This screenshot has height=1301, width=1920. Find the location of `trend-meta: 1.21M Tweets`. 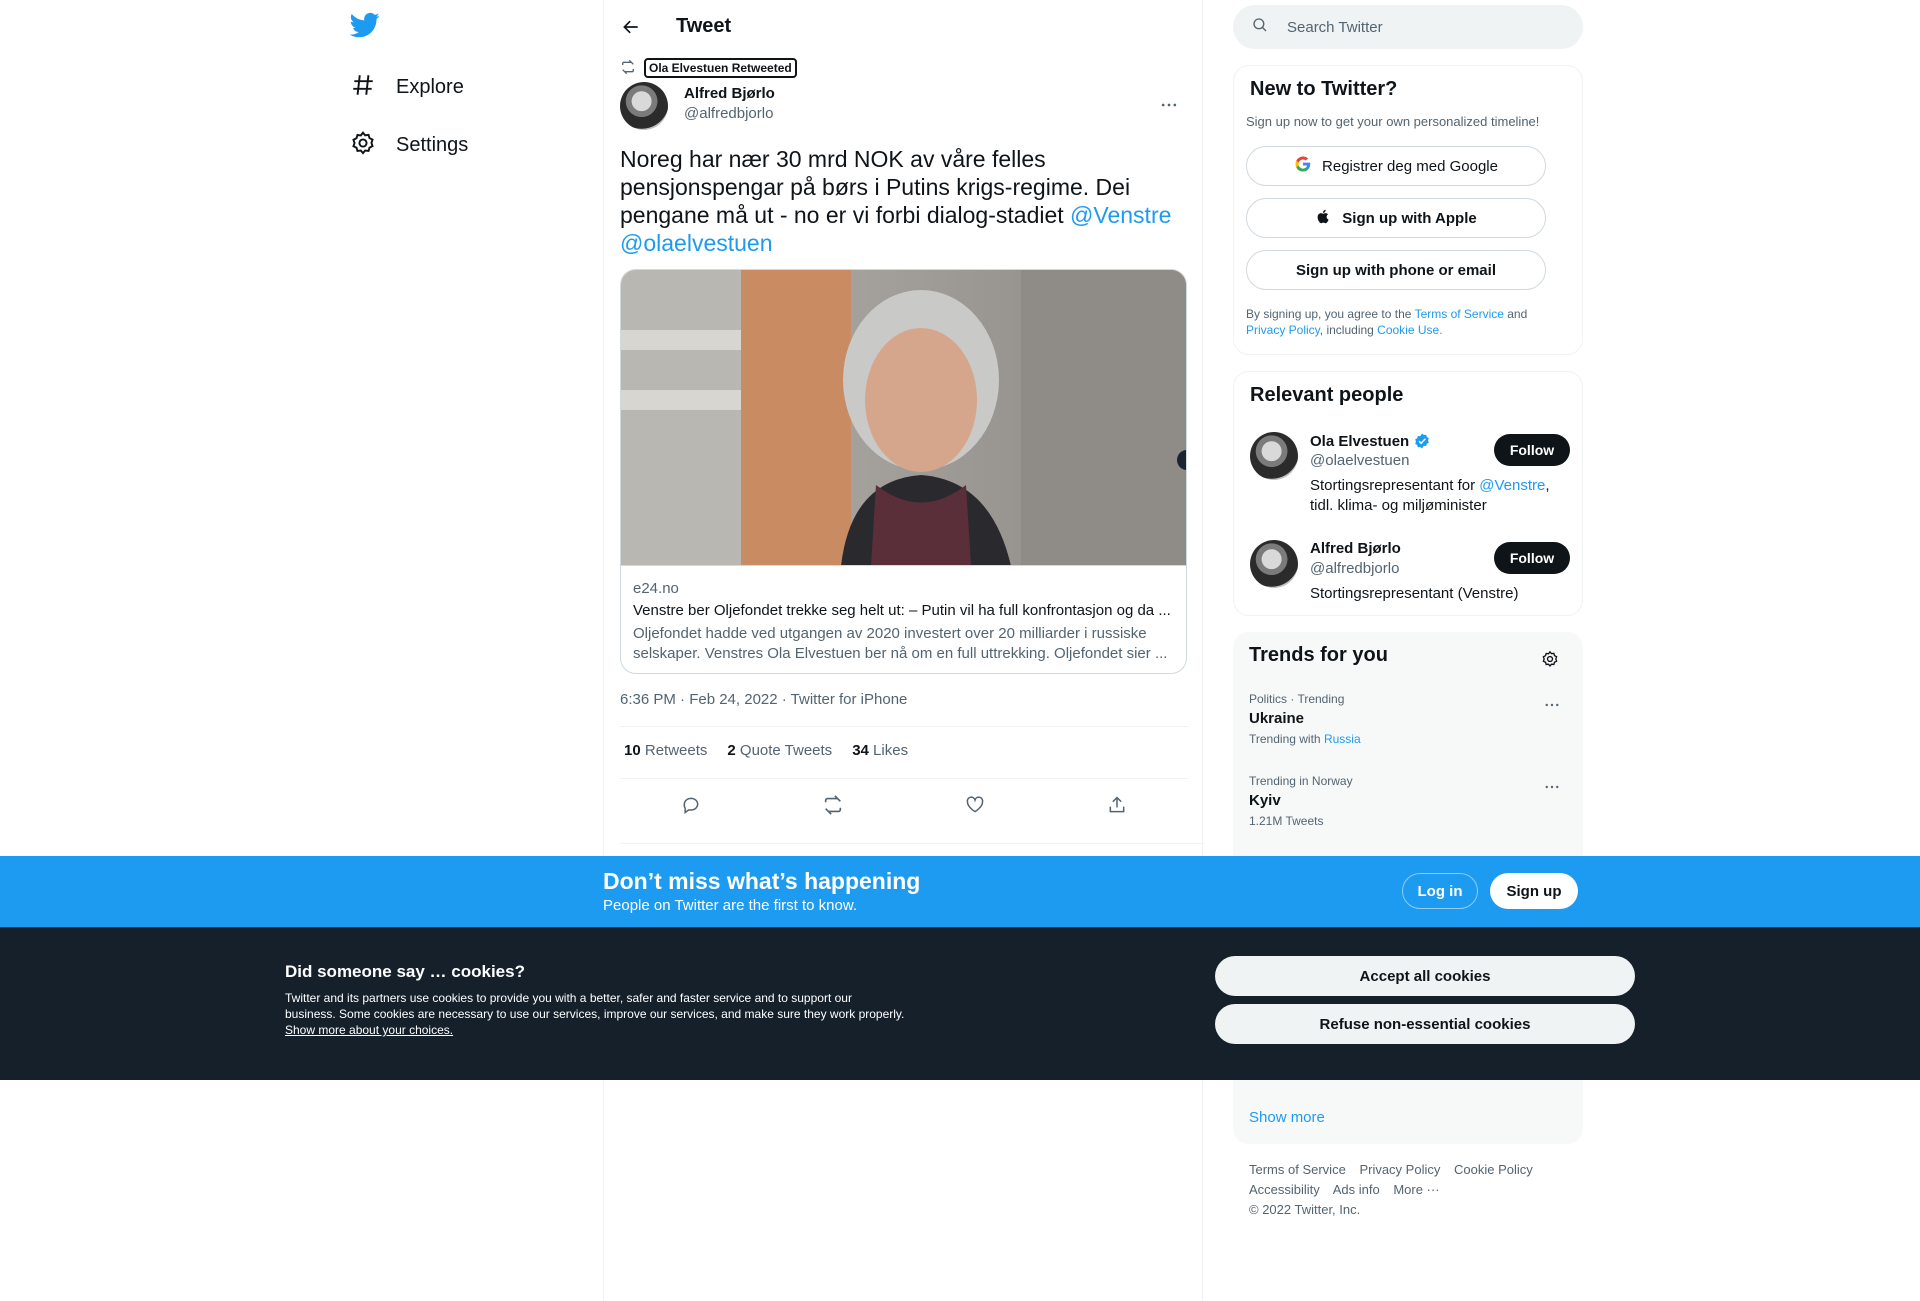

trend-meta: 1.21M Tweets is located at coordinates (1286, 821).